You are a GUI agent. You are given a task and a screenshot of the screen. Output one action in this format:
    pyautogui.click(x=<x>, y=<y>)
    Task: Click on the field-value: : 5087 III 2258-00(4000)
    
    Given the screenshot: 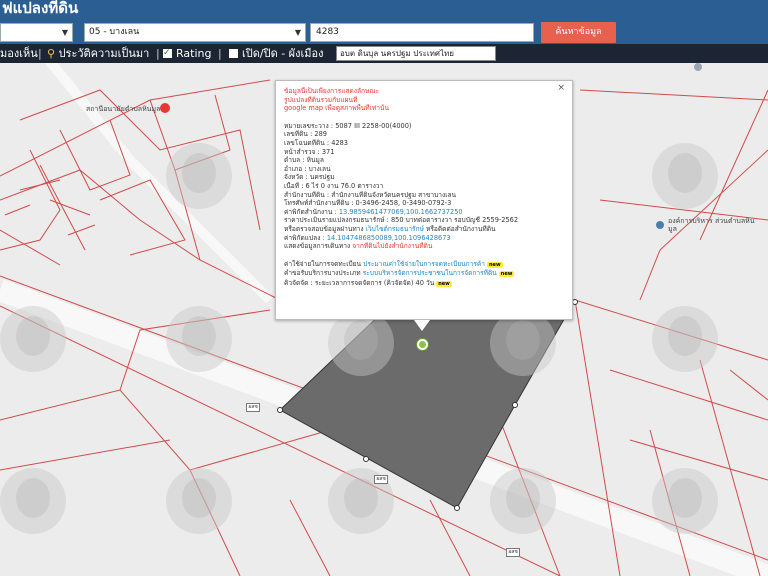 What is the action you would take?
    pyautogui.click(x=371, y=125)
    